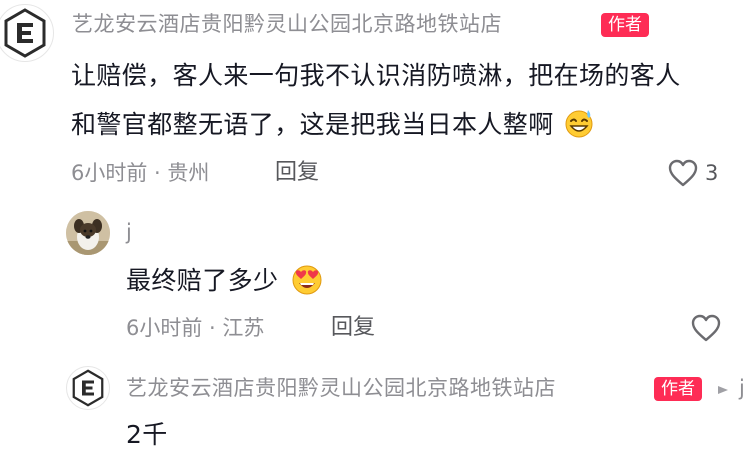 The image size is (754, 456). I want to click on reply2-author-badge: 作者, so click(678, 389).